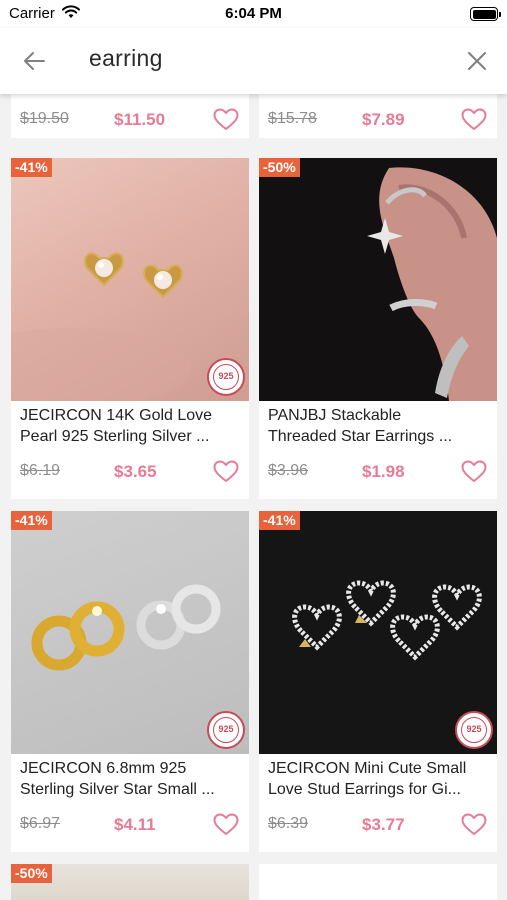  What do you see at coordinates (40, 470) in the screenshot?
I see `original-price: $6.19` at bounding box center [40, 470].